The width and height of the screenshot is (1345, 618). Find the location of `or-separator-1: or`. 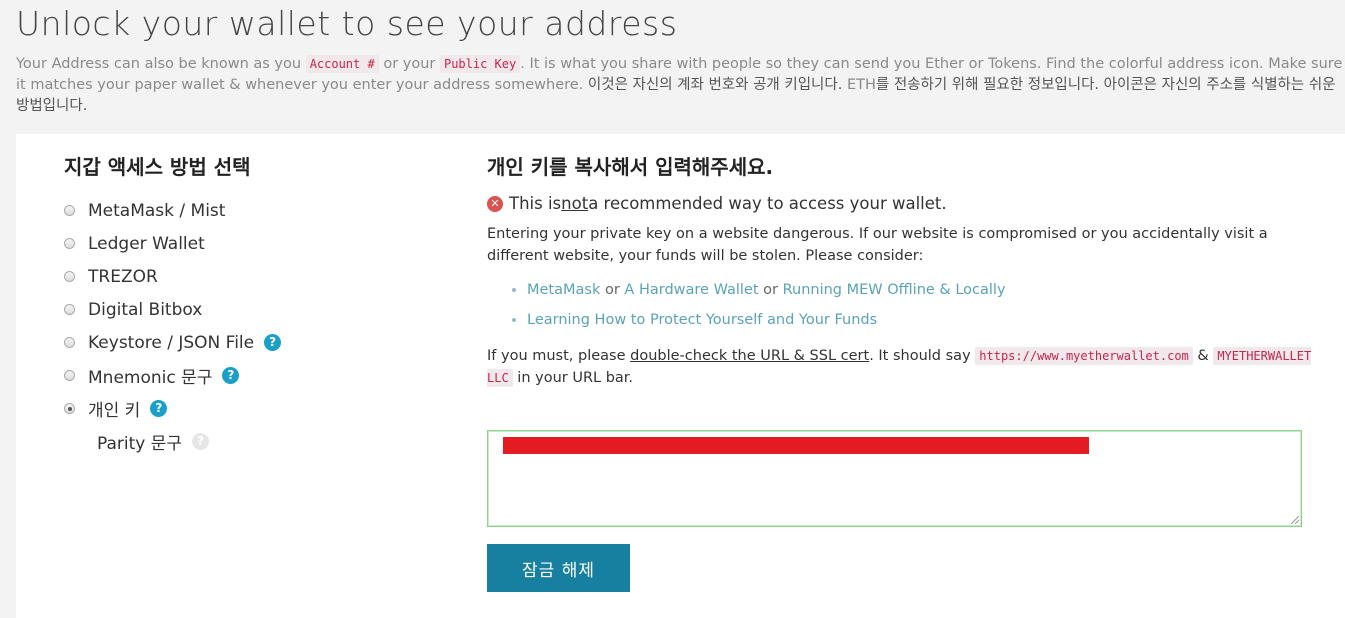

or-separator-1: or is located at coordinates (612, 290).